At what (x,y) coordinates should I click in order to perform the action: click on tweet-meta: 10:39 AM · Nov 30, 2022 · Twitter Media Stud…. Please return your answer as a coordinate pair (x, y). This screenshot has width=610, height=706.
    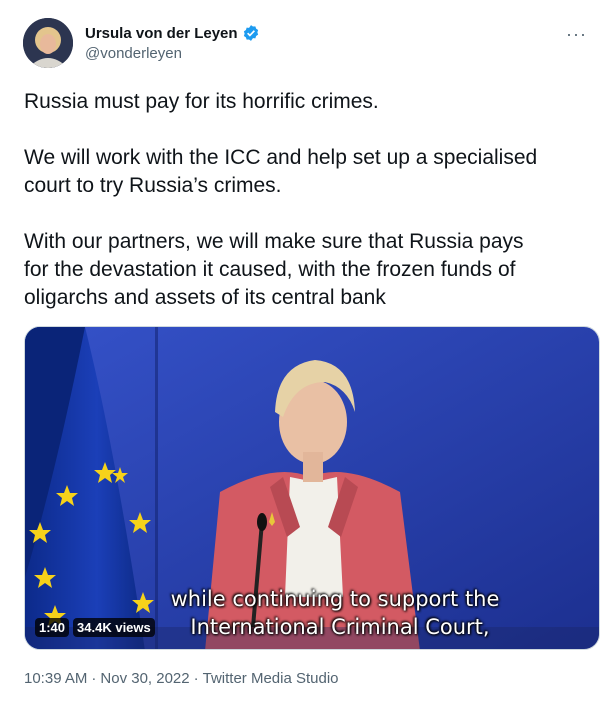
    Looking at the image, I should click on (181, 678).